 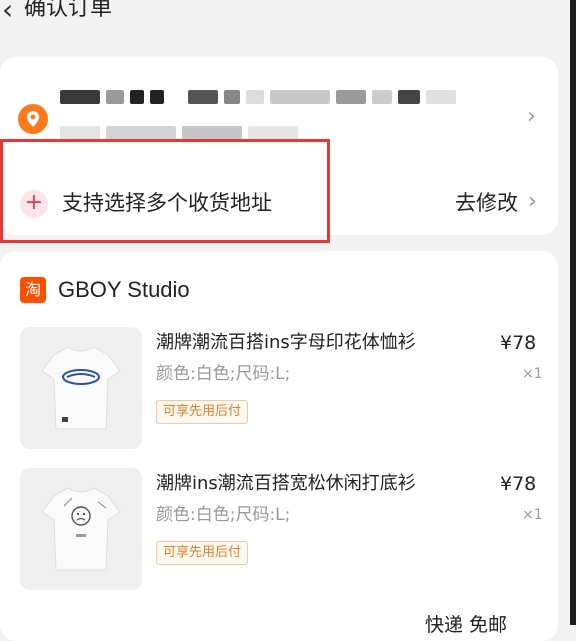 I want to click on taobao-shop-icon: 淘, so click(x=33, y=290).